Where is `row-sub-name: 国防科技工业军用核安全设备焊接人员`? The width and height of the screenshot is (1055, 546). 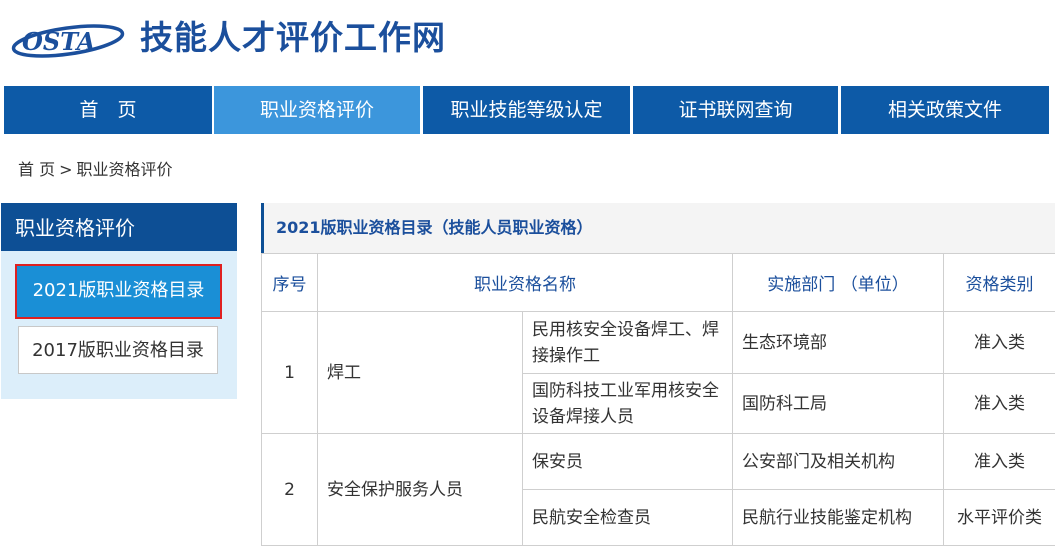 row-sub-name: 国防科技工业军用核安全设备焊接人员 is located at coordinates (627, 403).